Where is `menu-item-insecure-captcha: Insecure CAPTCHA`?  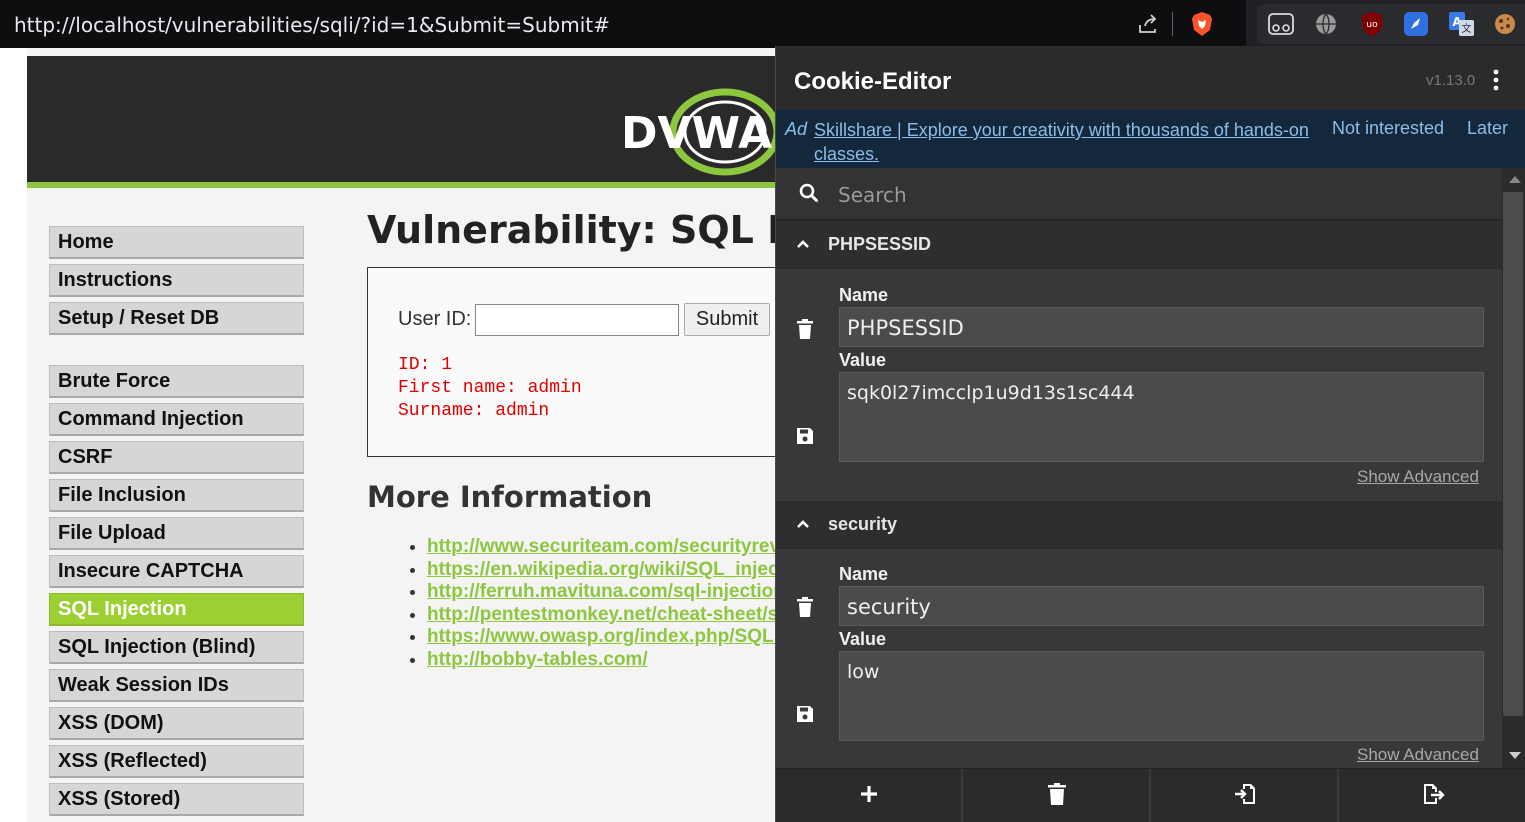 menu-item-insecure-captcha: Insecure CAPTCHA is located at coordinates (176, 571).